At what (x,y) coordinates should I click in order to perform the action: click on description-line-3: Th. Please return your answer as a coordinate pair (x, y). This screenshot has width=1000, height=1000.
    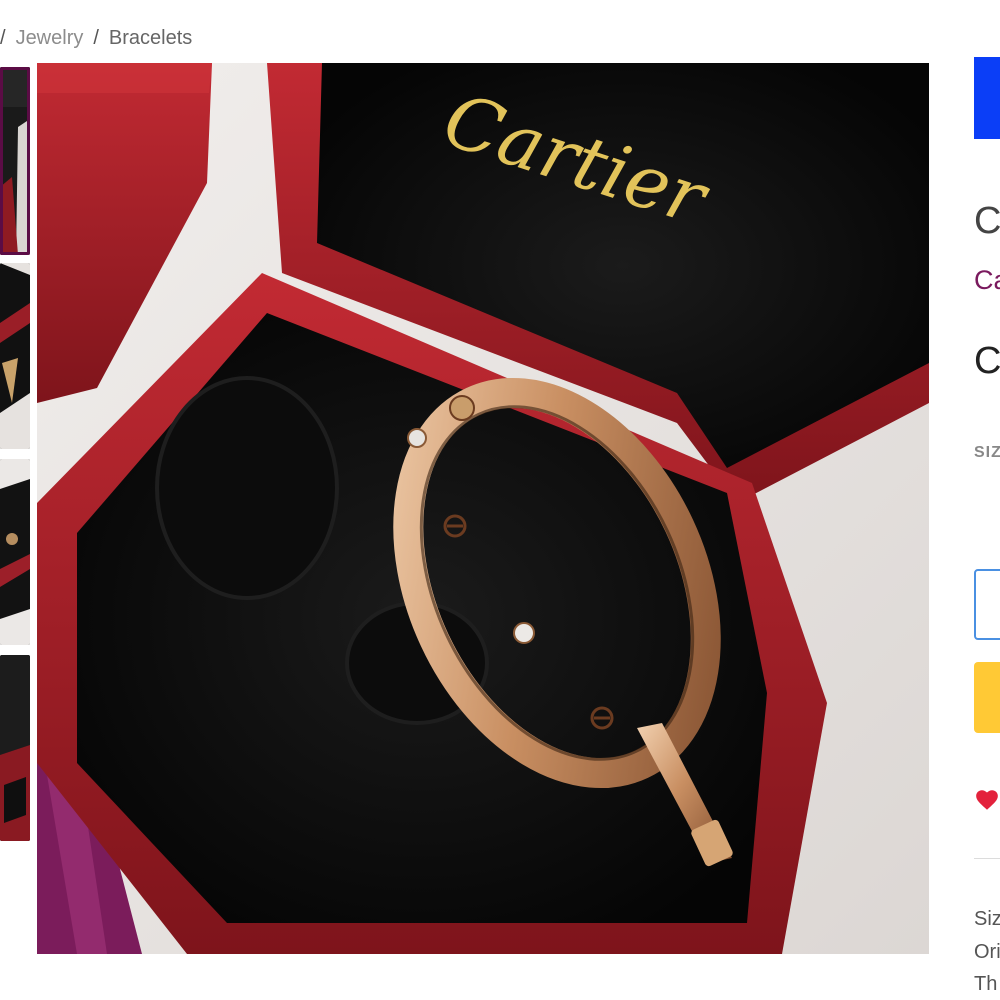
    Looking at the image, I should click on (986, 984).